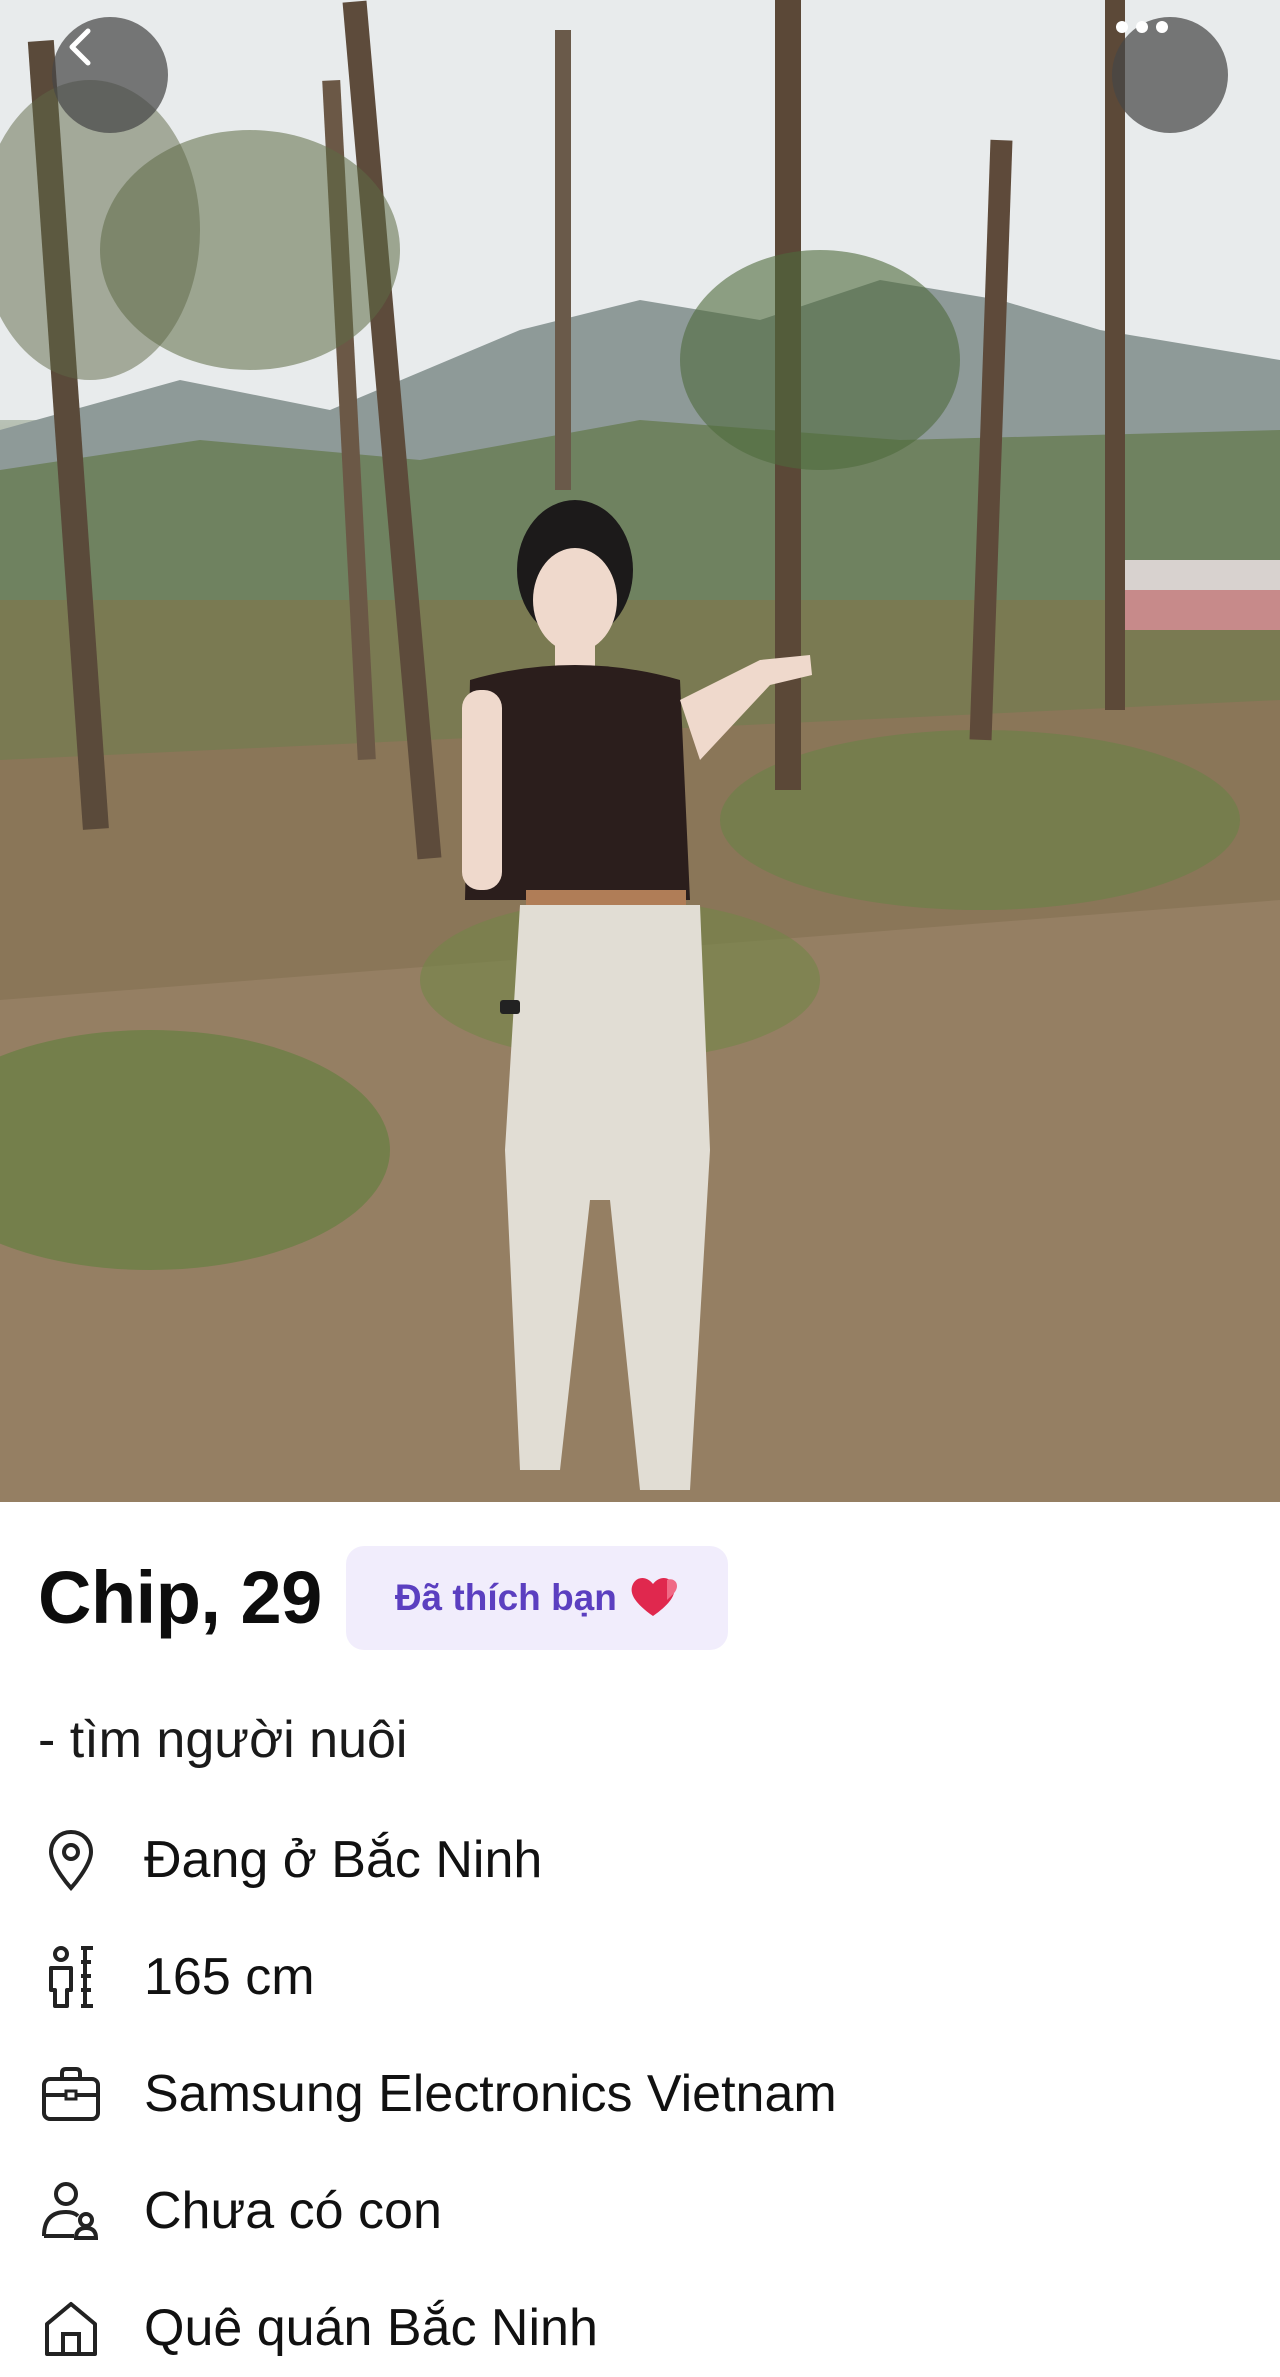 Image resolution: width=1280 pixels, height=2377 pixels. Describe the element at coordinates (71, 2211) in the screenshot. I see `family-children-icon` at that location.